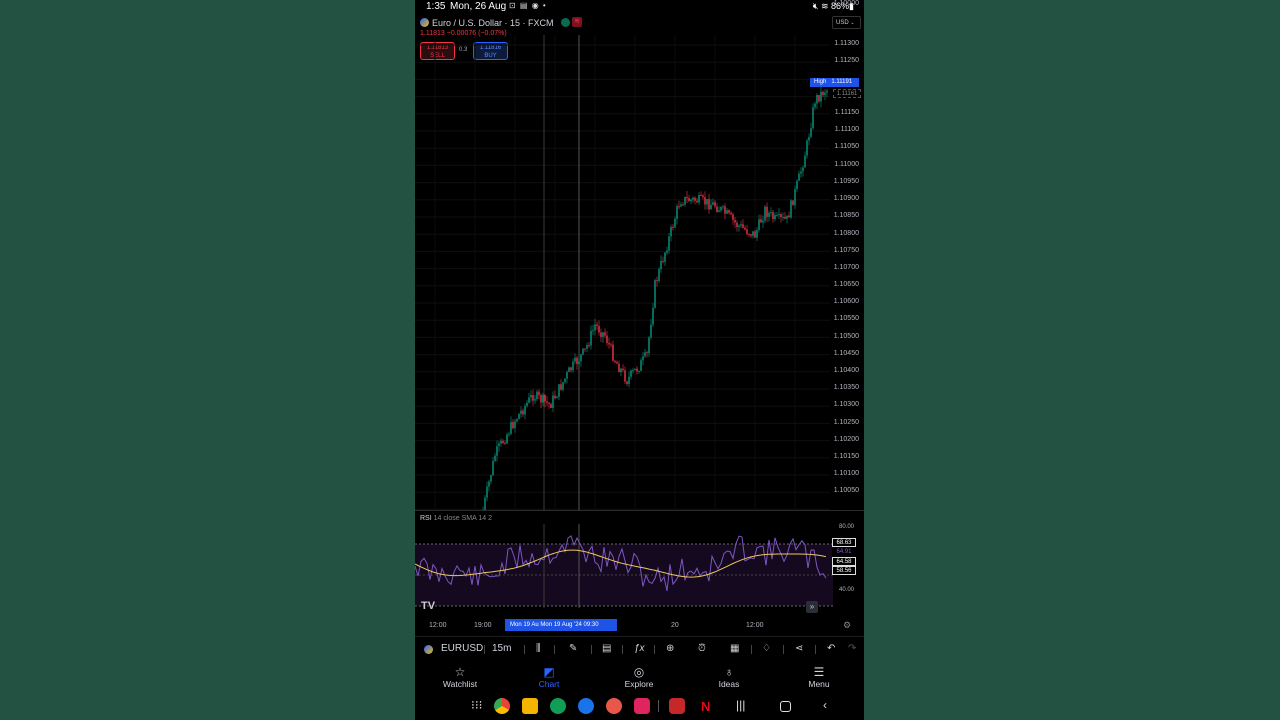  What do you see at coordinates (460, 677) in the screenshot?
I see `nav-watchlist: ☆ Watchlist` at bounding box center [460, 677].